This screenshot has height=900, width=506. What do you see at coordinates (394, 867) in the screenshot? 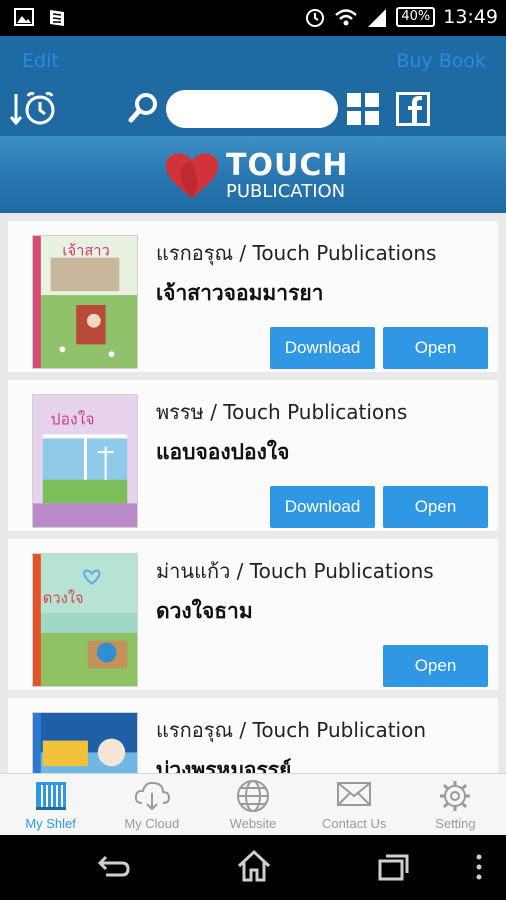
I see `recent-apps-icon` at bounding box center [394, 867].